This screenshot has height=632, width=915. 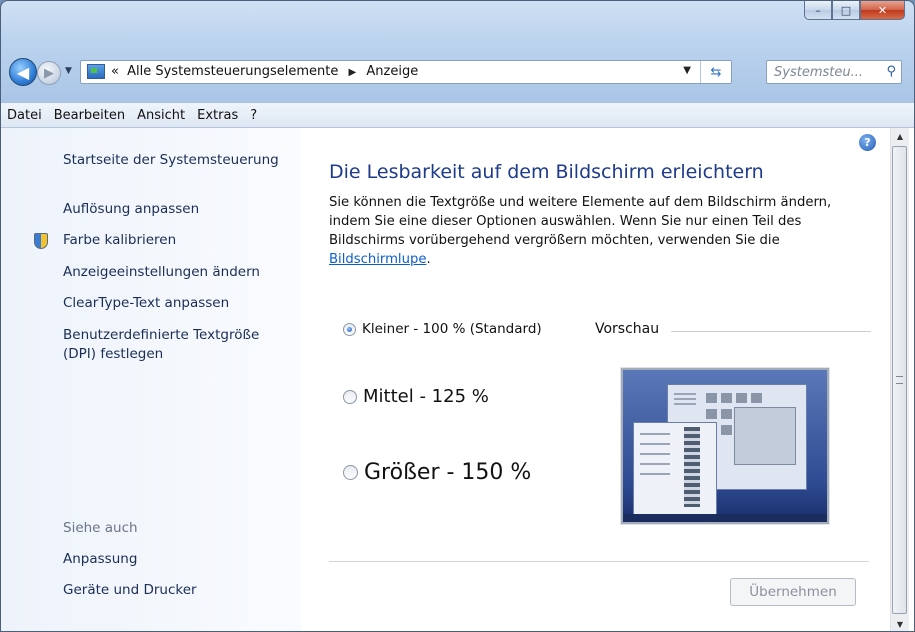 I want to click on apply-button: Übernehmen, so click(x=793, y=592).